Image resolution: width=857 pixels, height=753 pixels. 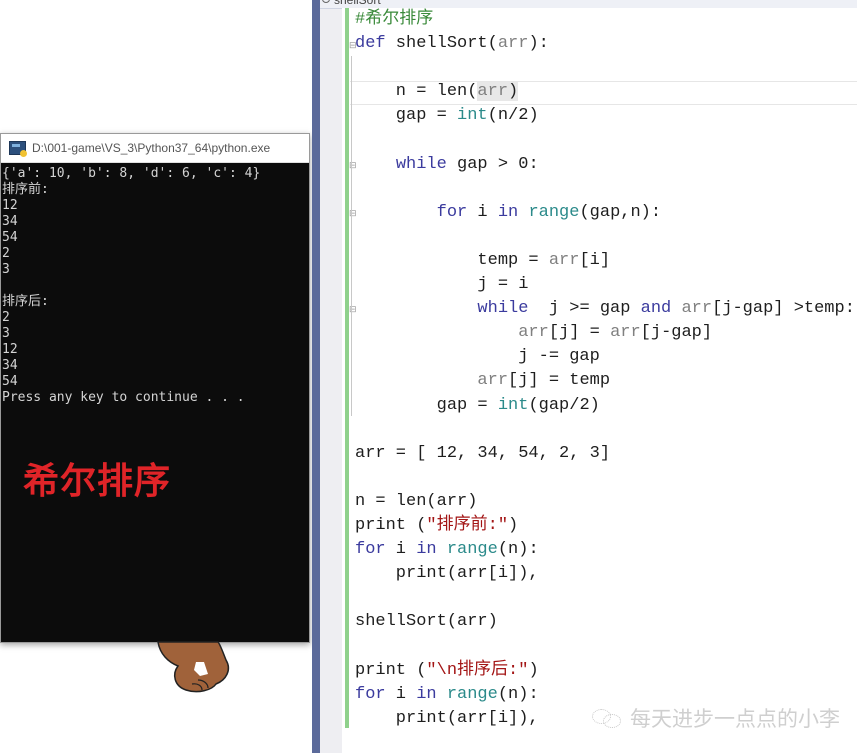 I want to click on code-line: print(arr[i]),, so click(x=605, y=574).